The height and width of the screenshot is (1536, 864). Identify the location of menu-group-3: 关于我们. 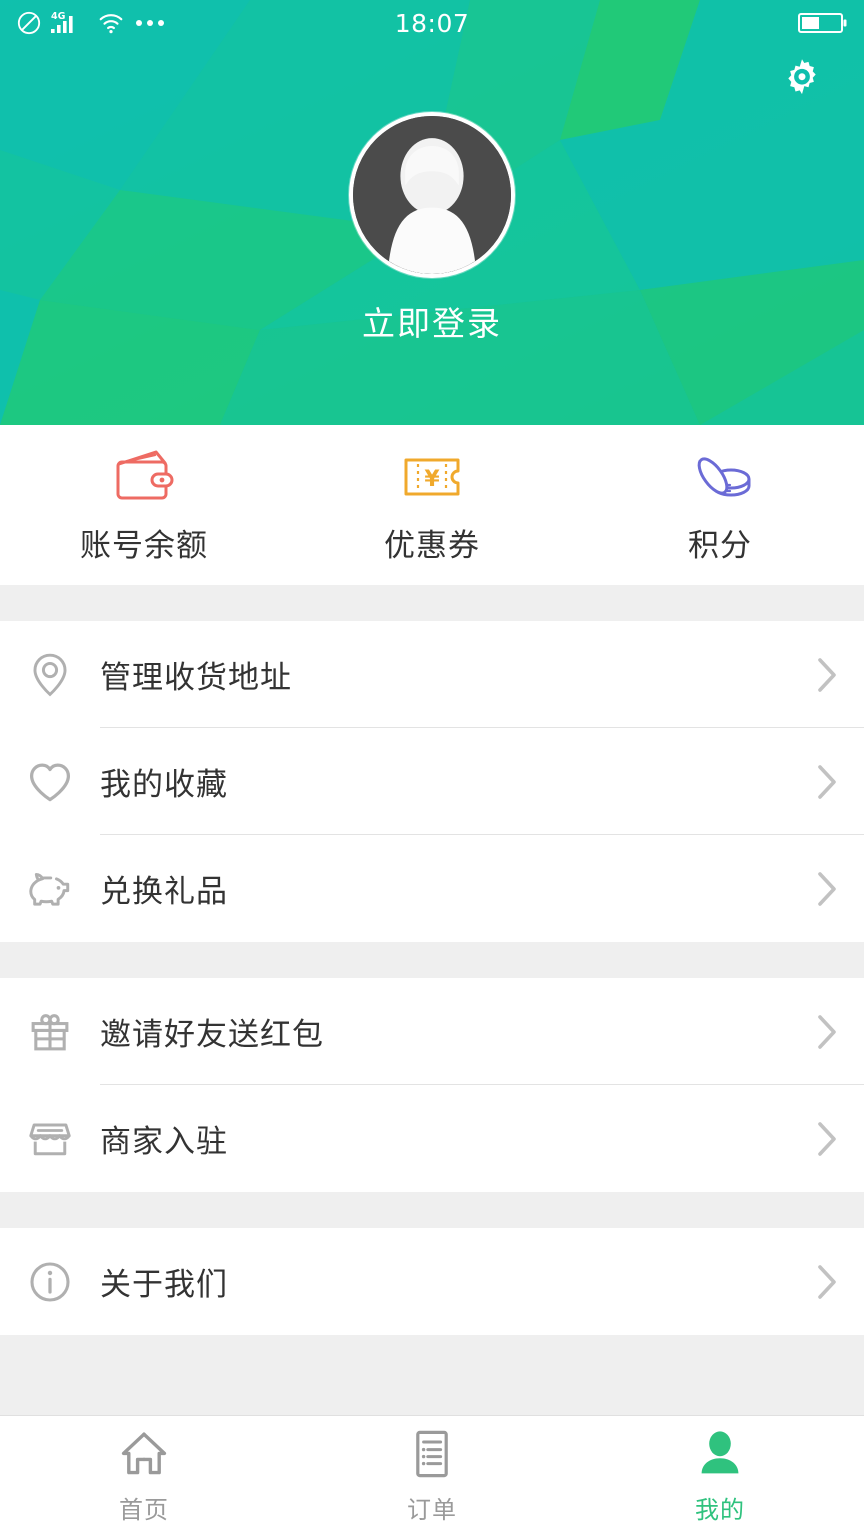
(432, 1281).